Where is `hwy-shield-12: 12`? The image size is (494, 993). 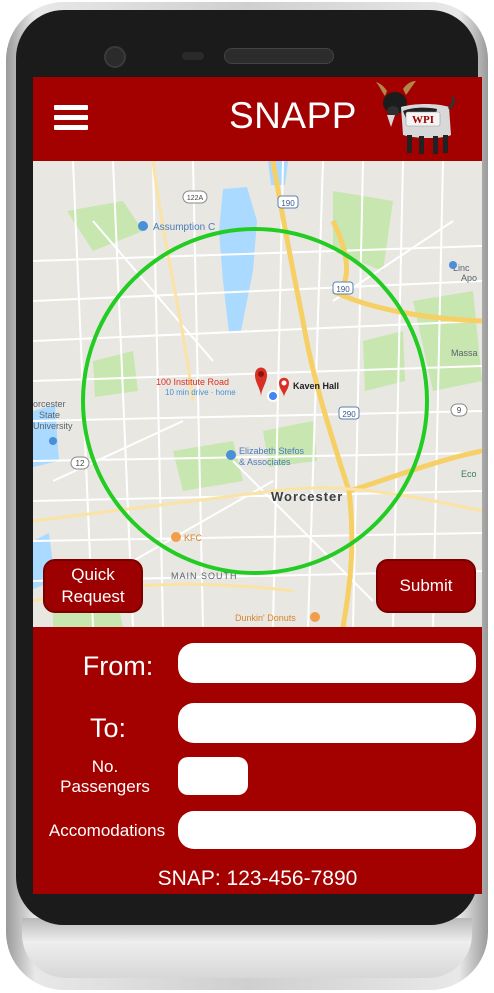
hwy-shield-12: 12 is located at coordinates (80, 463).